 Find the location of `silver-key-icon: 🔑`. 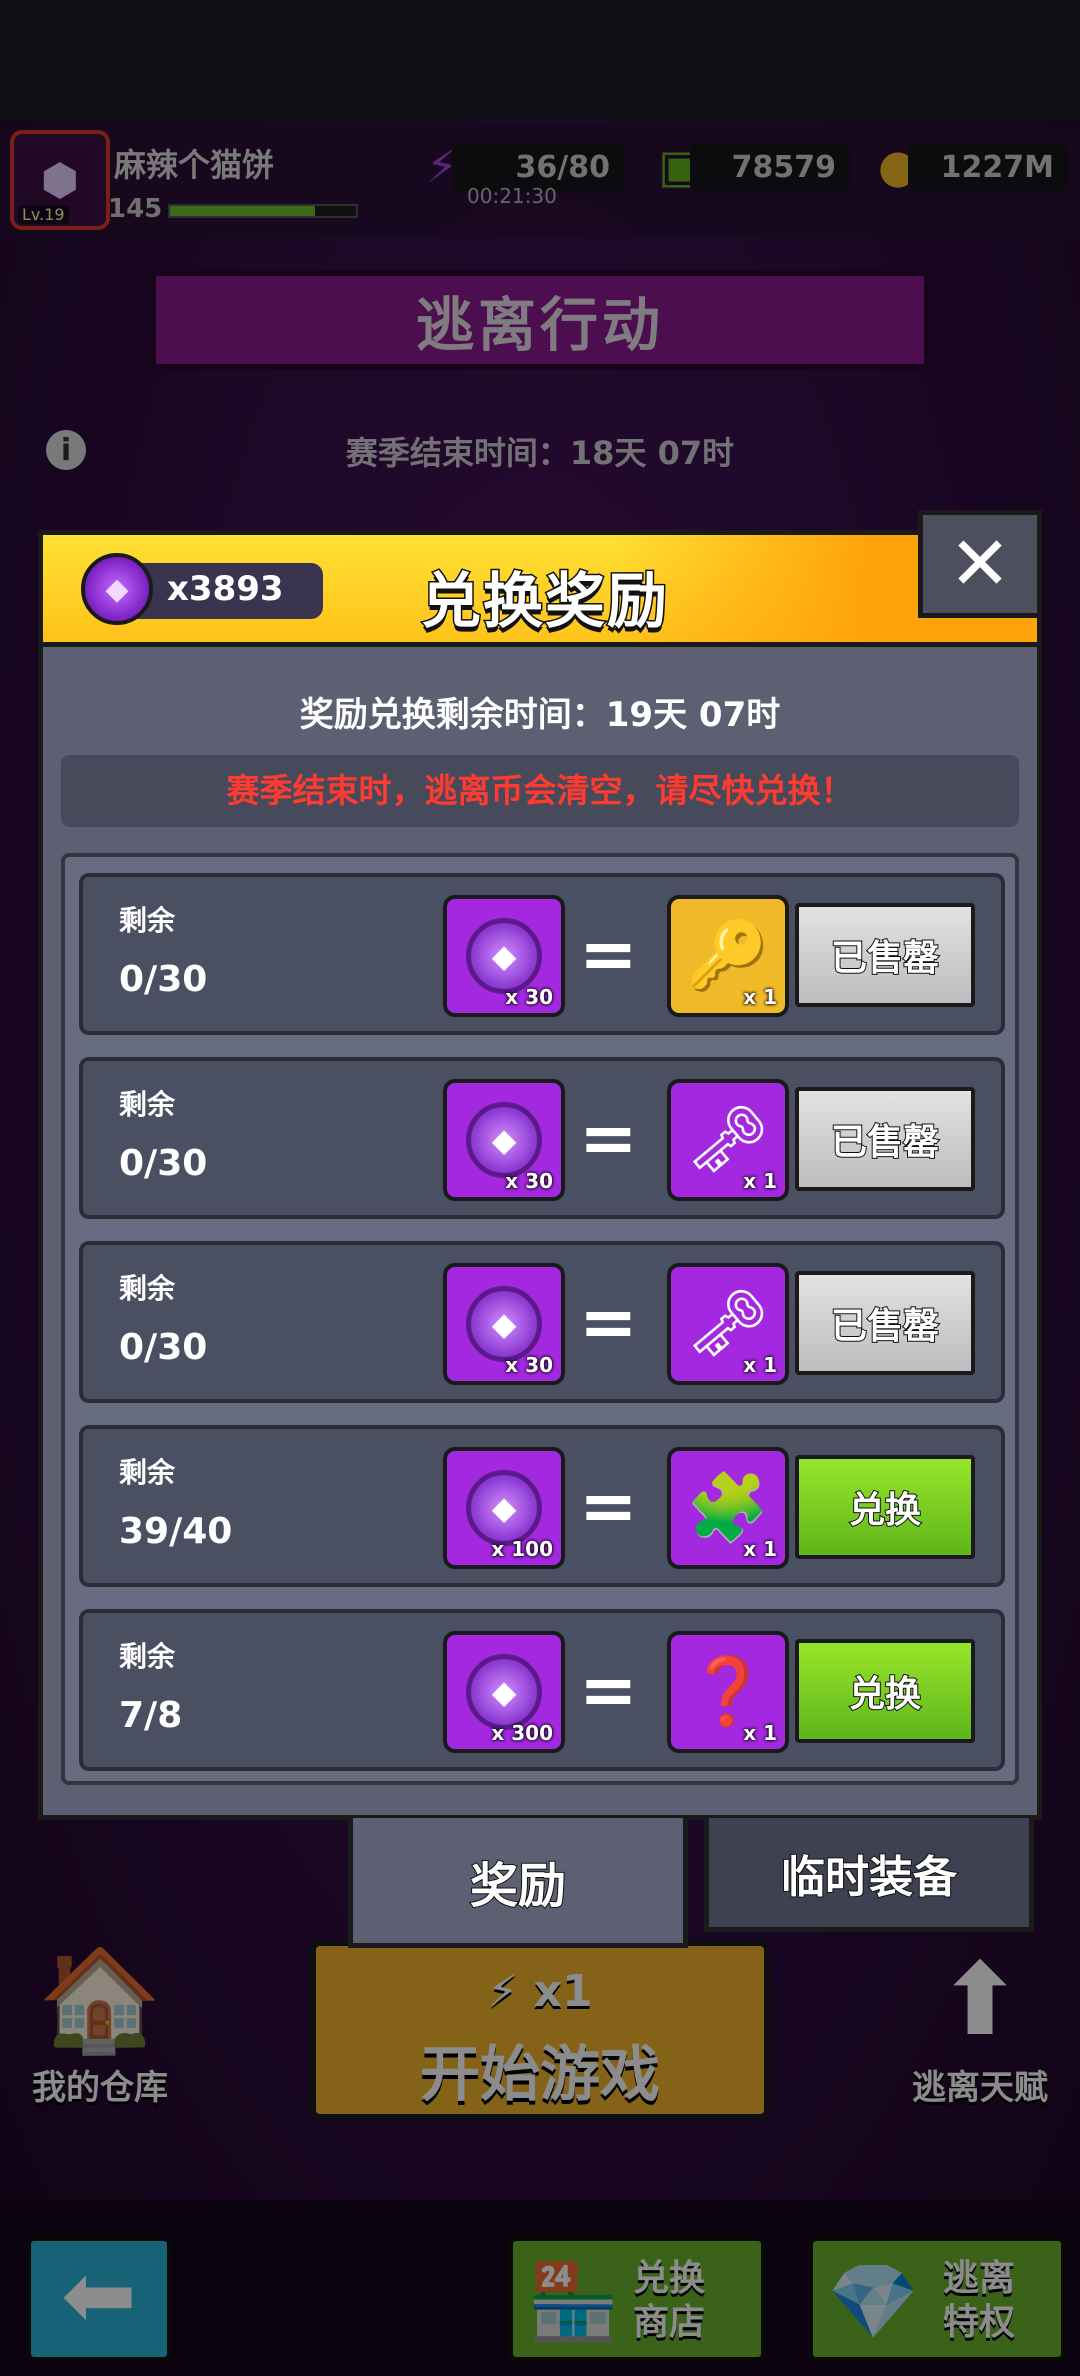

silver-key-icon: 🔑 is located at coordinates (728, 955).